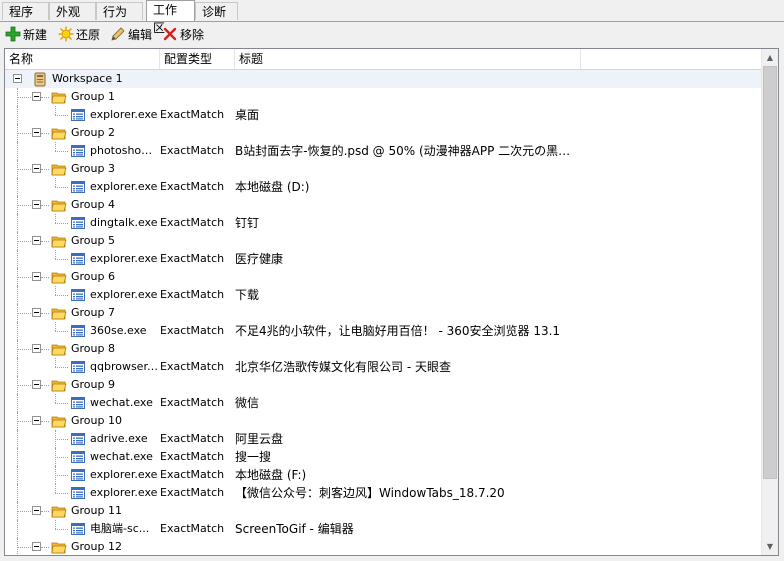  I want to click on tab-strip: 程序 外观 行为 工作区 诊断, so click(392, 17).